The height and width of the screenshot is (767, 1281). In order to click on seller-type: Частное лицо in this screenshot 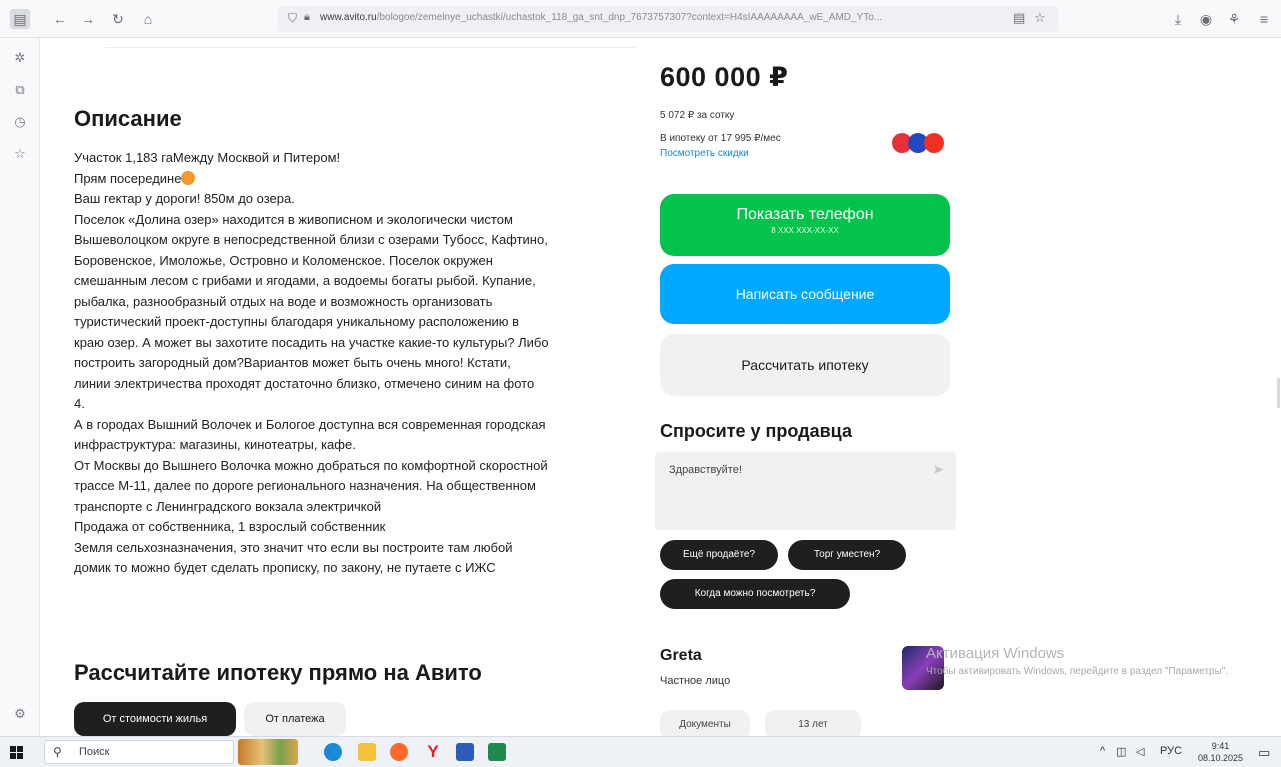, I will do `click(695, 681)`.